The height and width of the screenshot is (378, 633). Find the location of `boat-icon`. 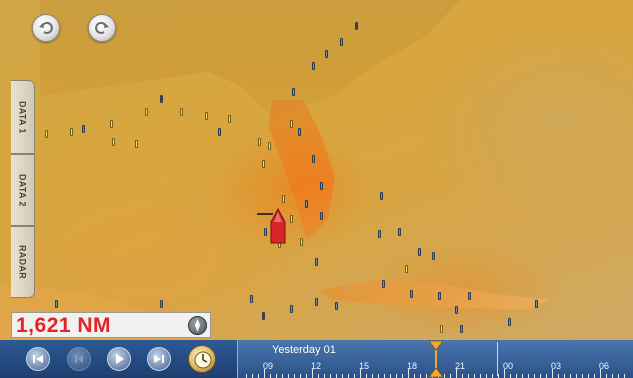

boat-icon is located at coordinates (278, 227).